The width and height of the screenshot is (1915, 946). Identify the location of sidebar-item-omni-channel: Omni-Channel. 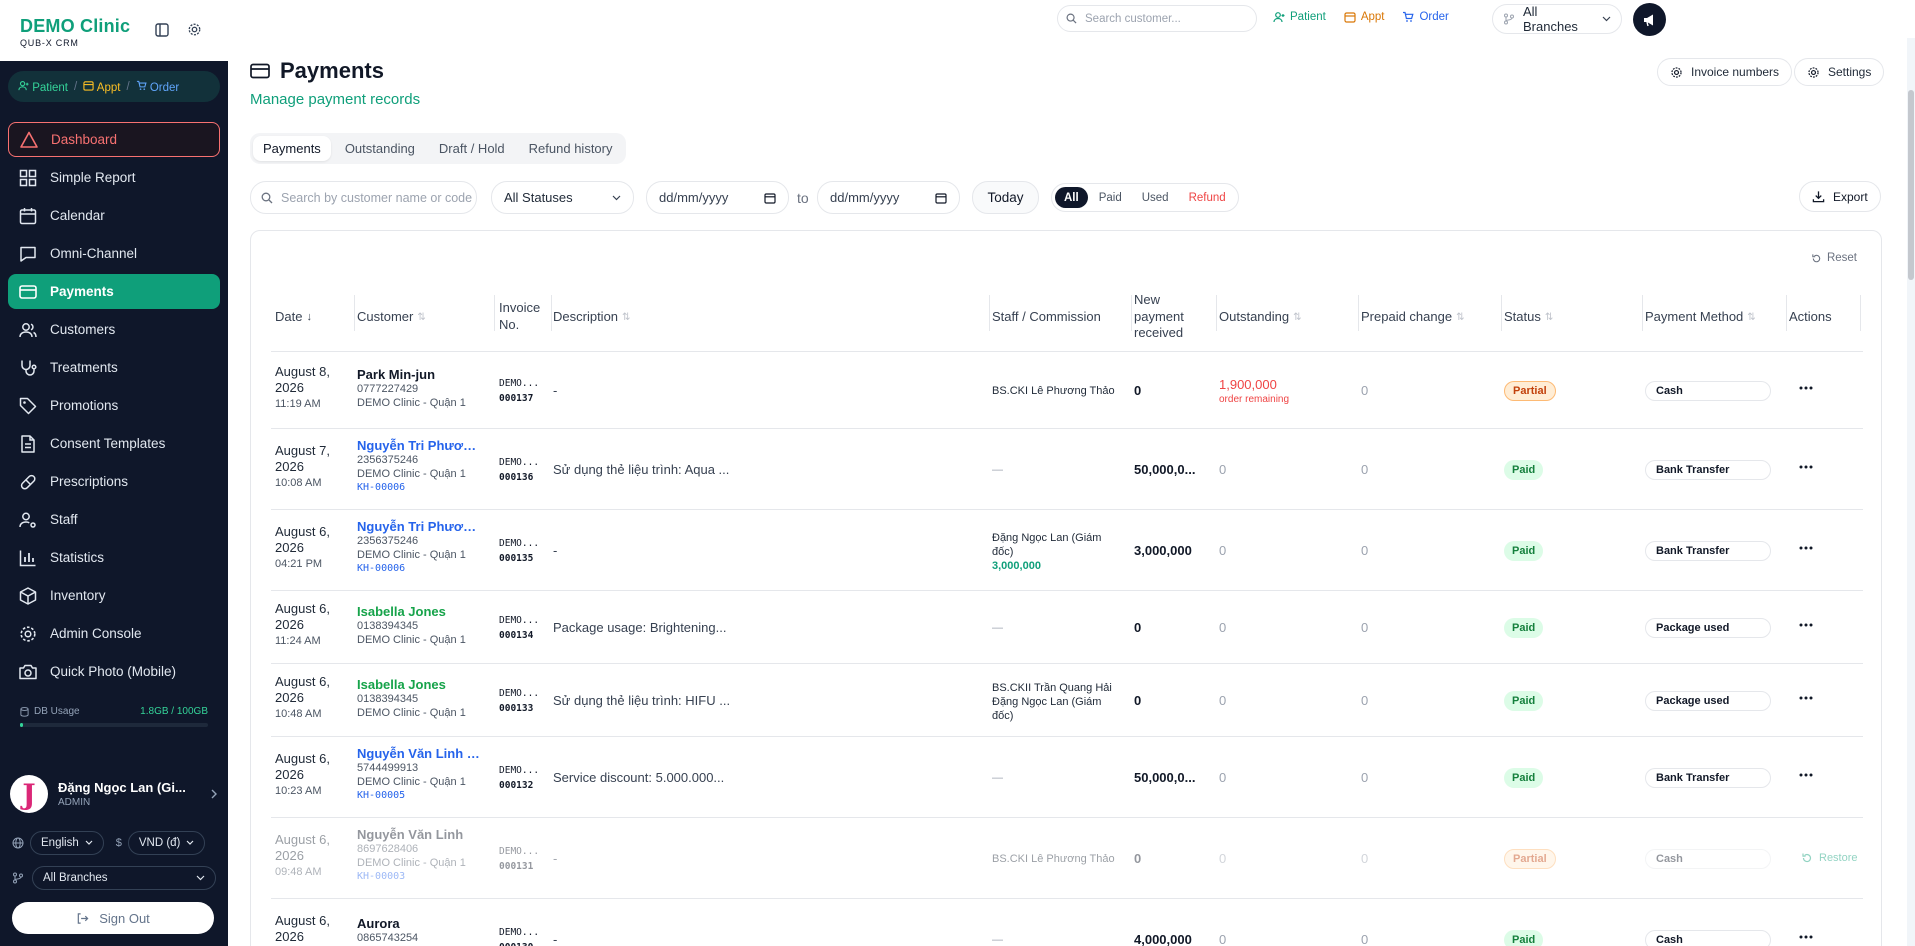
(114, 253).